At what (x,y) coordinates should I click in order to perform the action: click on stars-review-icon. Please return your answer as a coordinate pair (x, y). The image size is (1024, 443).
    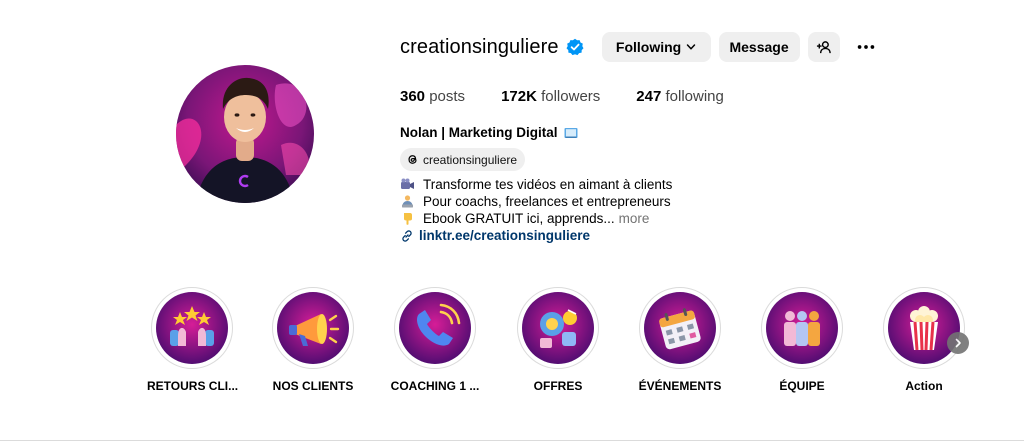
    Looking at the image, I should click on (192, 328).